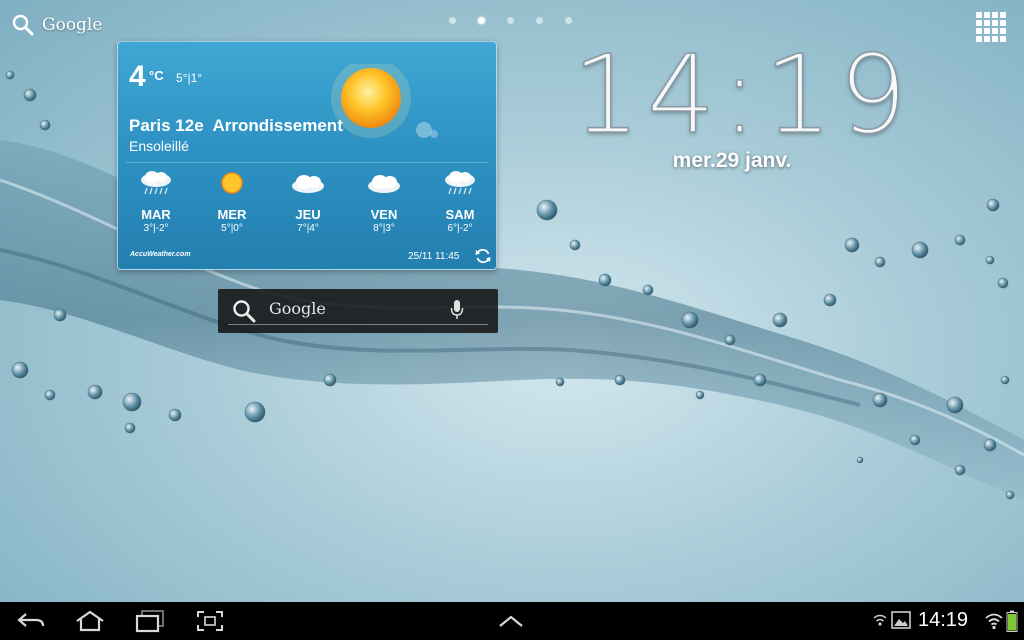 This screenshot has width=1024, height=640. Describe the element at coordinates (150, 621) in the screenshot. I see `recent-apps-button` at that location.